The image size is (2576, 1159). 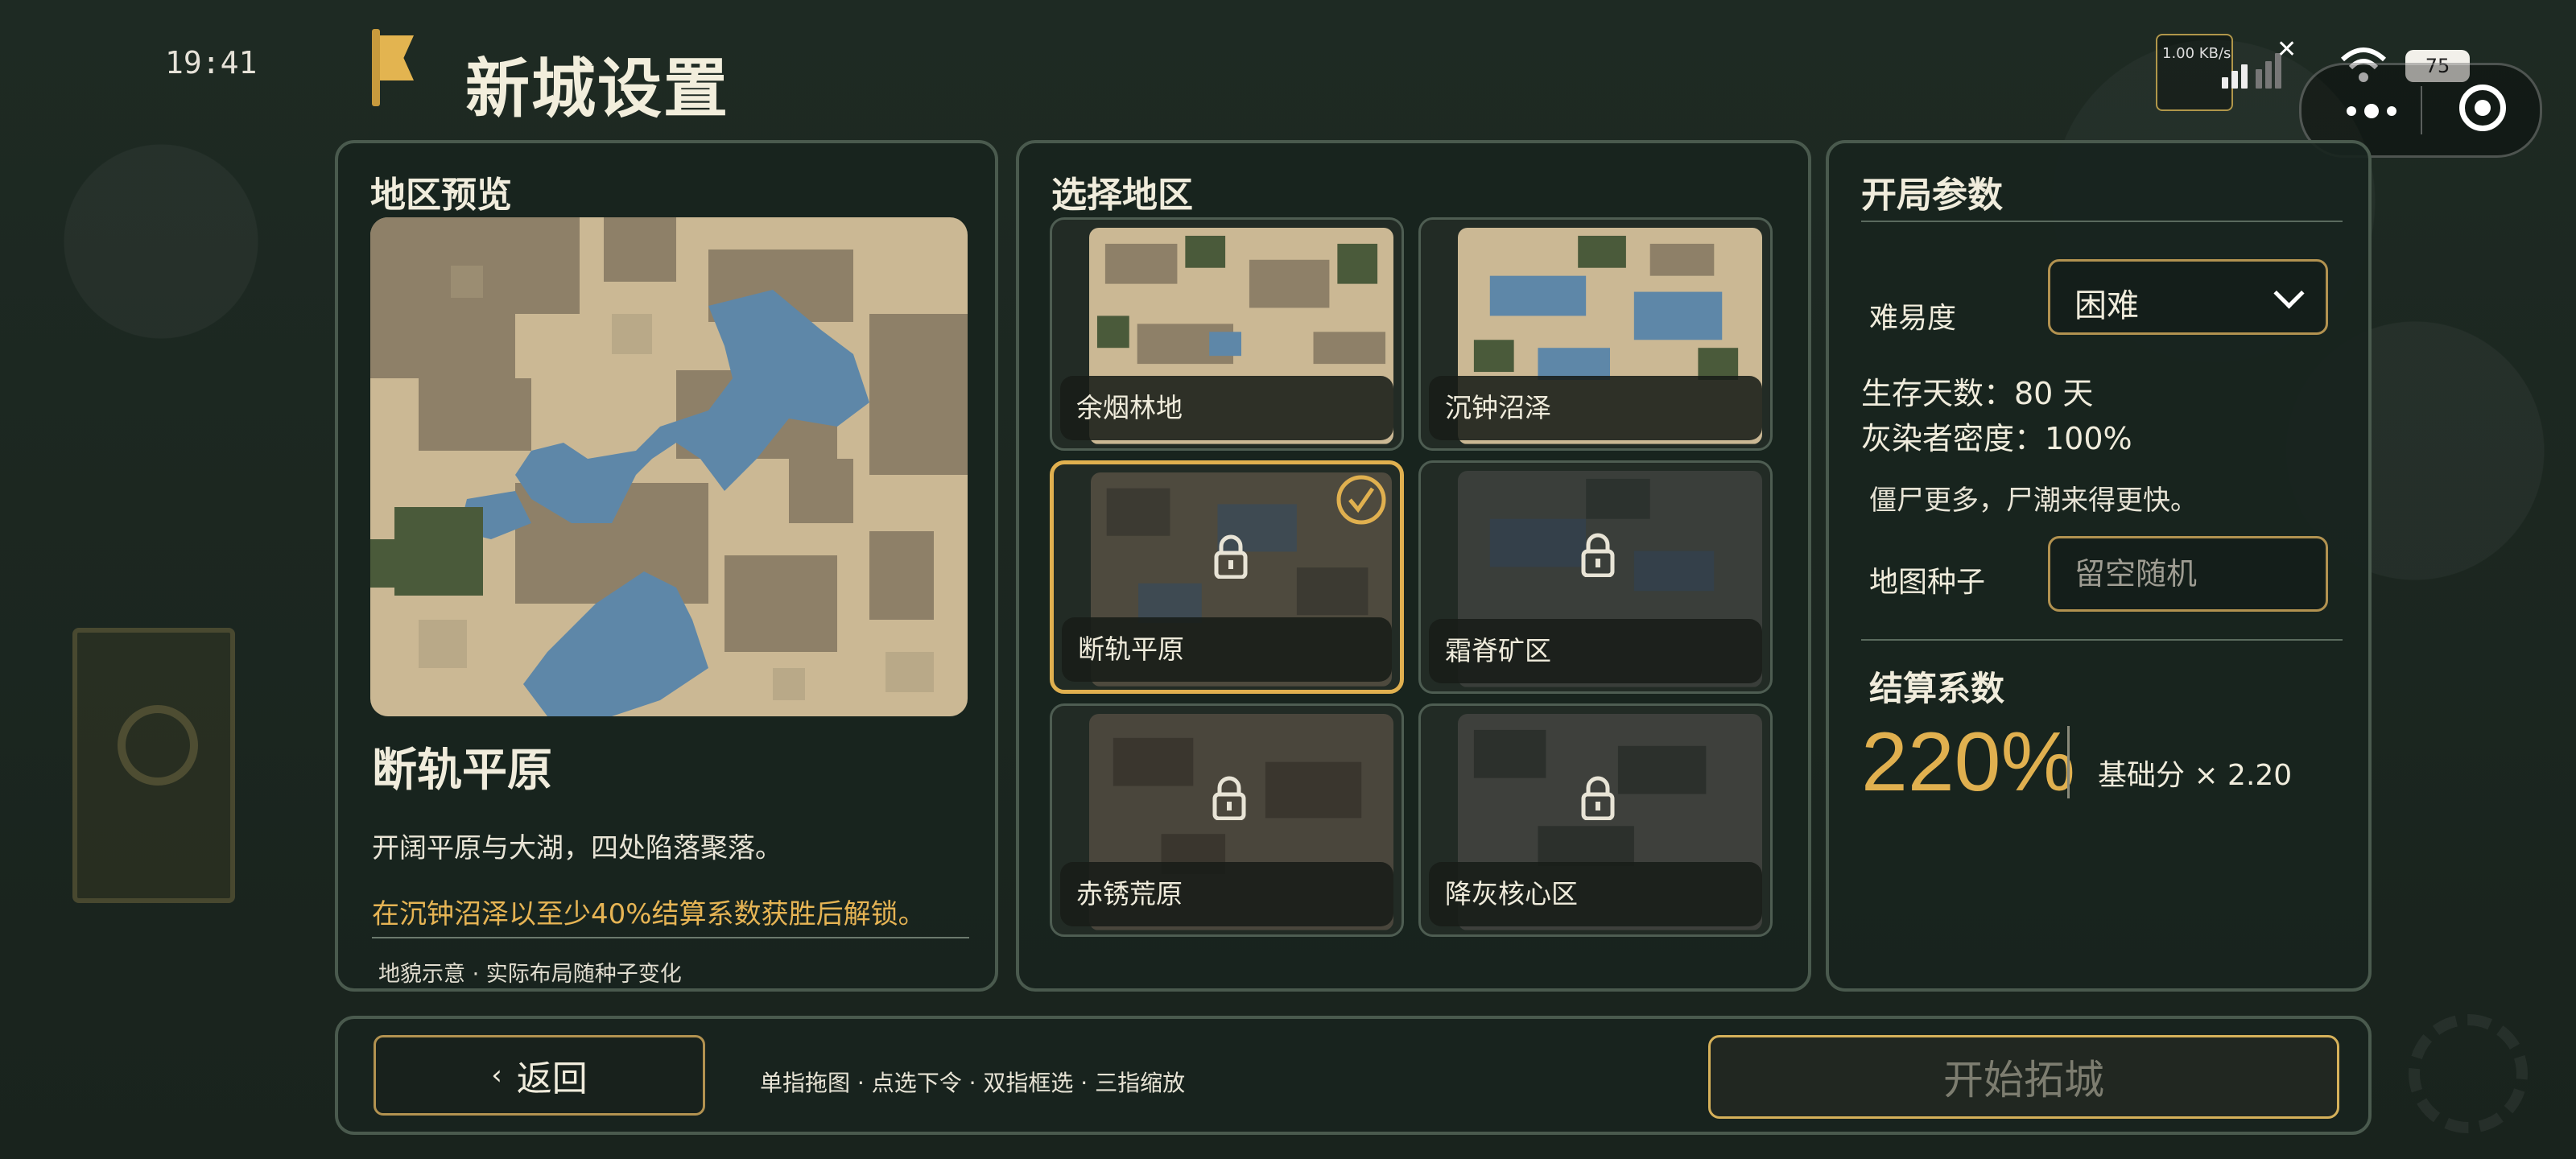 I want to click on back-button: ‹ 返回, so click(x=539, y=1075).